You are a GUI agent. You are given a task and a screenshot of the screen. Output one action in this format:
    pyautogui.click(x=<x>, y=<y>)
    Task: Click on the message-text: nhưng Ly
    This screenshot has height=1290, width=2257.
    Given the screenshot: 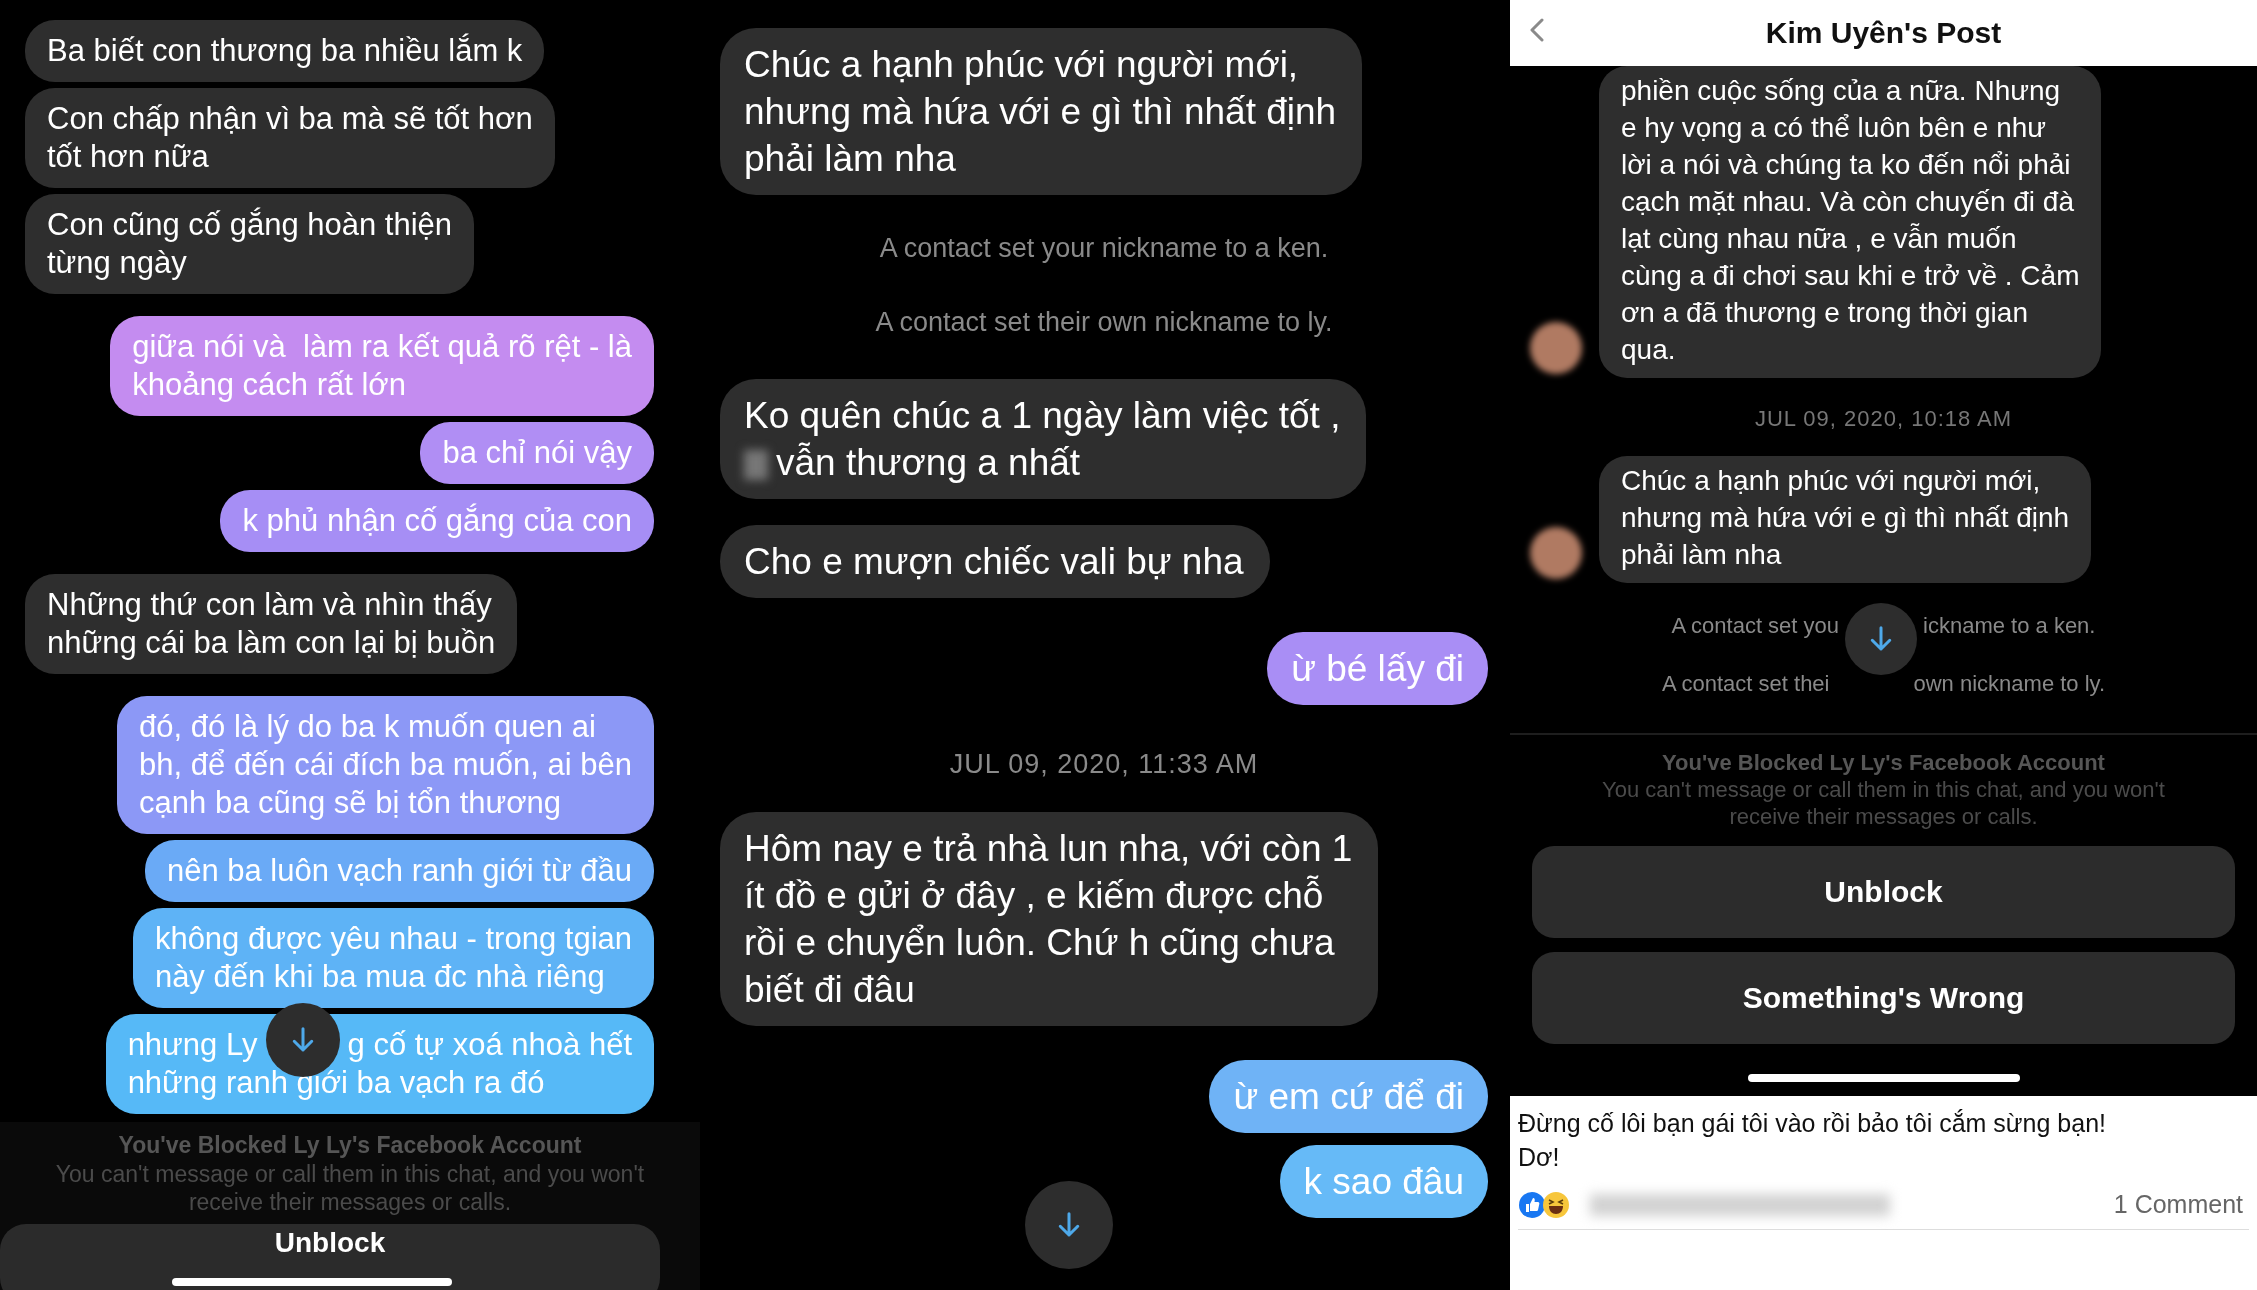 What is the action you would take?
    pyautogui.click(x=192, y=1044)
    